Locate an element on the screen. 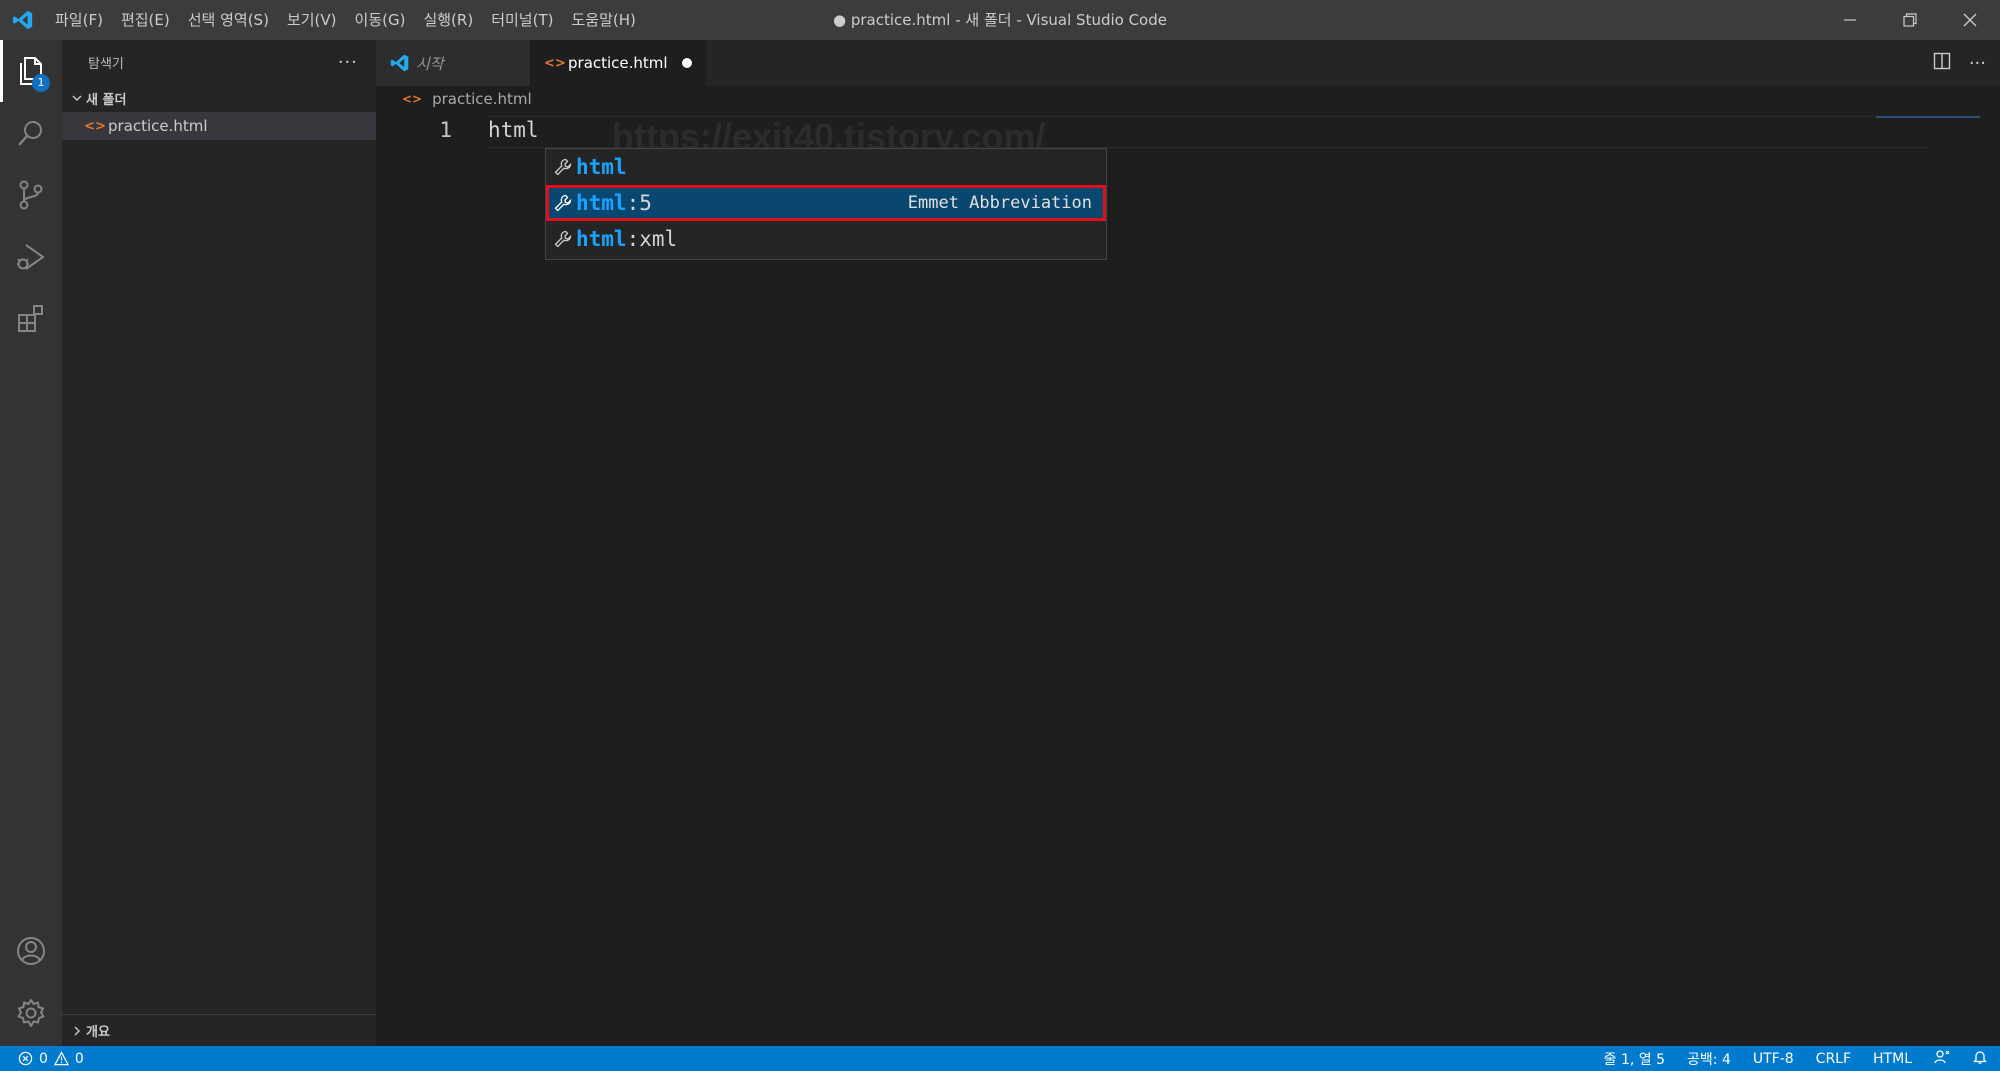 Image resolution: width=2000 pixels, height=1071 pixels. explorer-sidebar: 탐색기 ··· 새 폴더 <> practice.html 개요 is located at coordinates (219, 543).